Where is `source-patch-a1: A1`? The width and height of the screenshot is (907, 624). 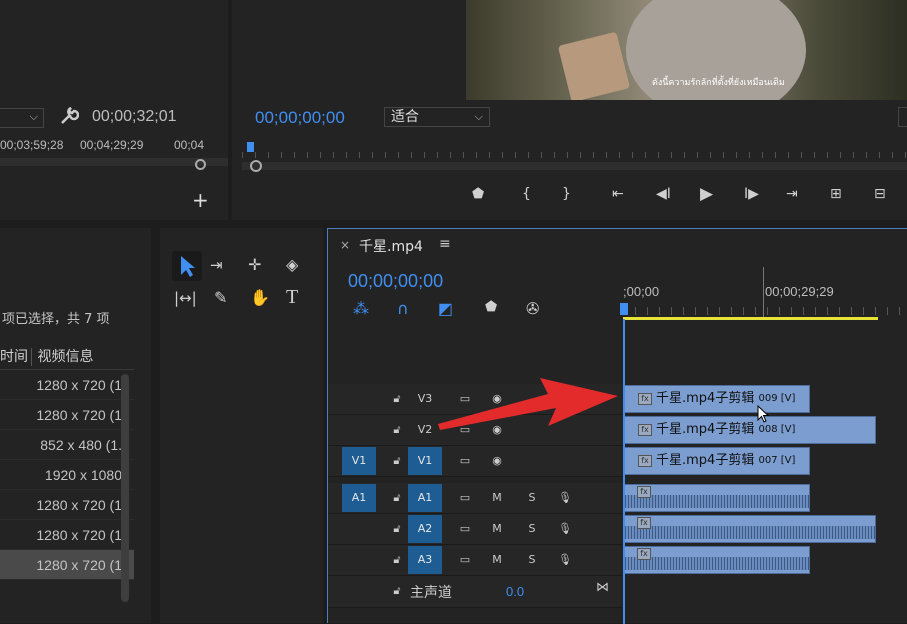 source-patch-a1: A1 is located at coordinates (359, 498).